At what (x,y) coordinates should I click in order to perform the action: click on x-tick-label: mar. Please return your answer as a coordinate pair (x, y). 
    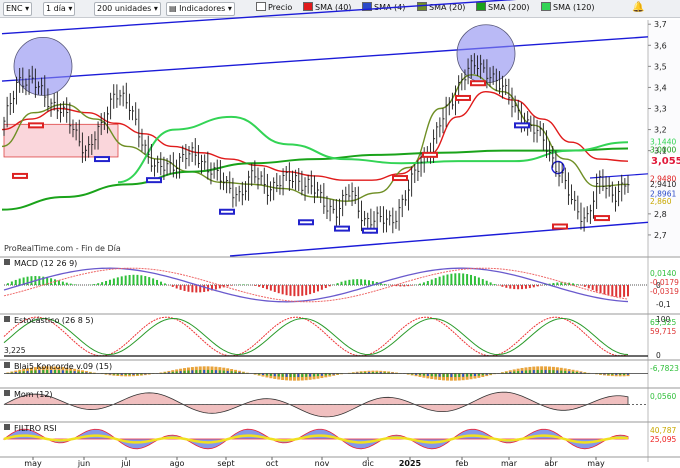
    Looking at the image, I should click on (509, 463).